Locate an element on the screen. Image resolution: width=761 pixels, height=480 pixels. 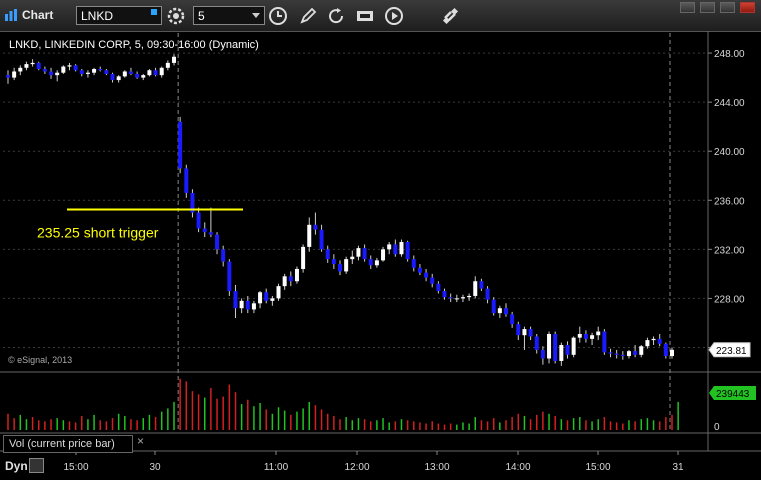
y-tick-label: 240.00 is located at coordinates (729, 152).